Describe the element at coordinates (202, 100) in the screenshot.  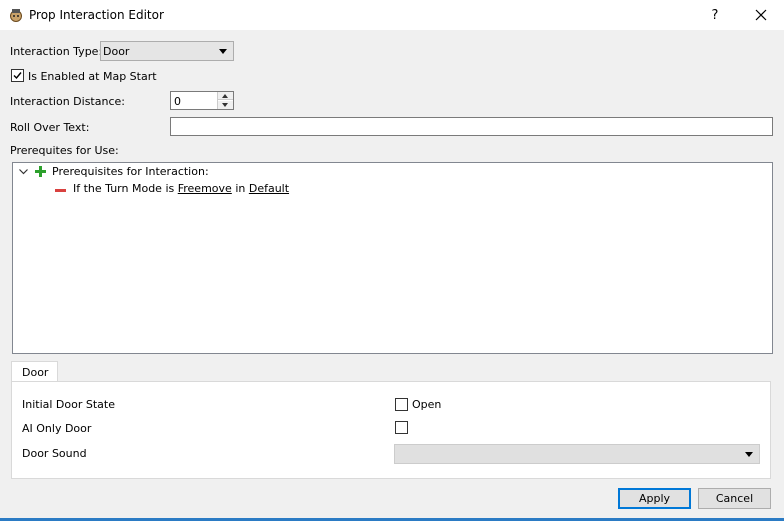
I see `distance-spinbox: 0` at that location.